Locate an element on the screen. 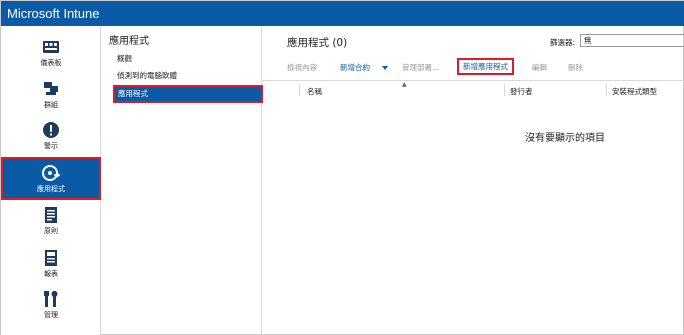 The height and width of the screenshot is (335, 684). nav-item-apps: 應用程式 is located at coordinates (51, 178).